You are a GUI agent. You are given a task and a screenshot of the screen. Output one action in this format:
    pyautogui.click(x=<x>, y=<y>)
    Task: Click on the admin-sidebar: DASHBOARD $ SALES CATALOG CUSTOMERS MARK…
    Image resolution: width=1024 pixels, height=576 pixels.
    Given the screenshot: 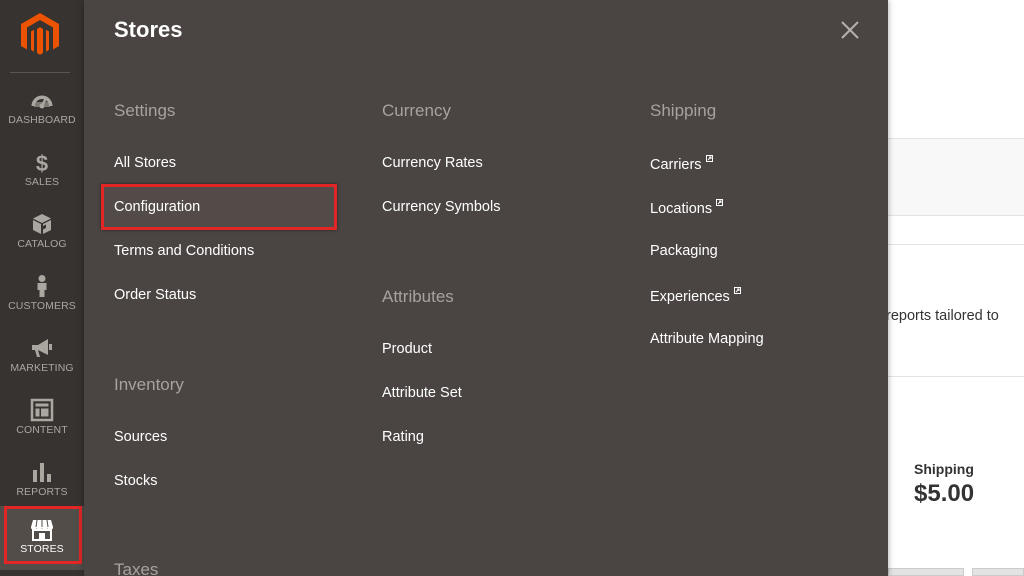 What is the action you would take?
    pyautogui.click(x=42, y=288)
    